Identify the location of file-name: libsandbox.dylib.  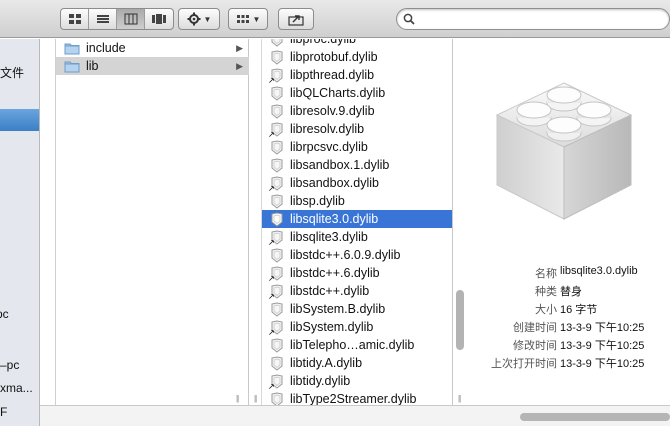
(334, 183).